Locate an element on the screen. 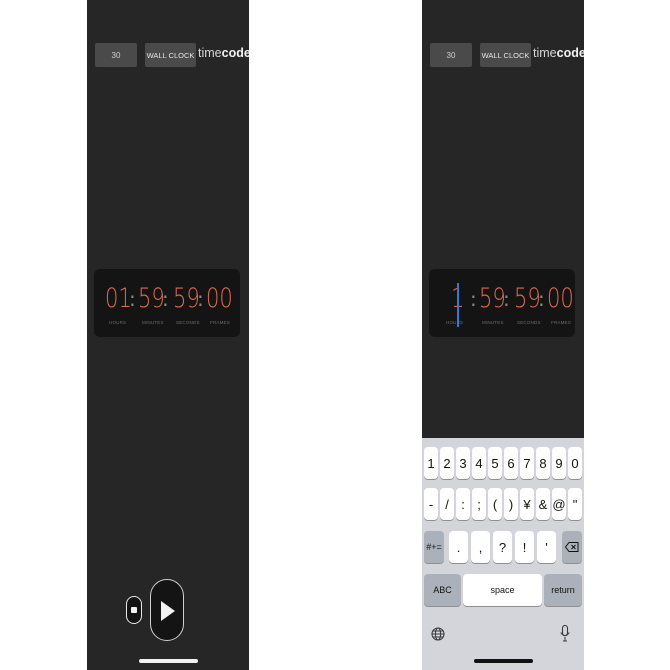 The height and width of the screenshot is (670, 670). key-0: 0 is located at coordinates (575, 463).